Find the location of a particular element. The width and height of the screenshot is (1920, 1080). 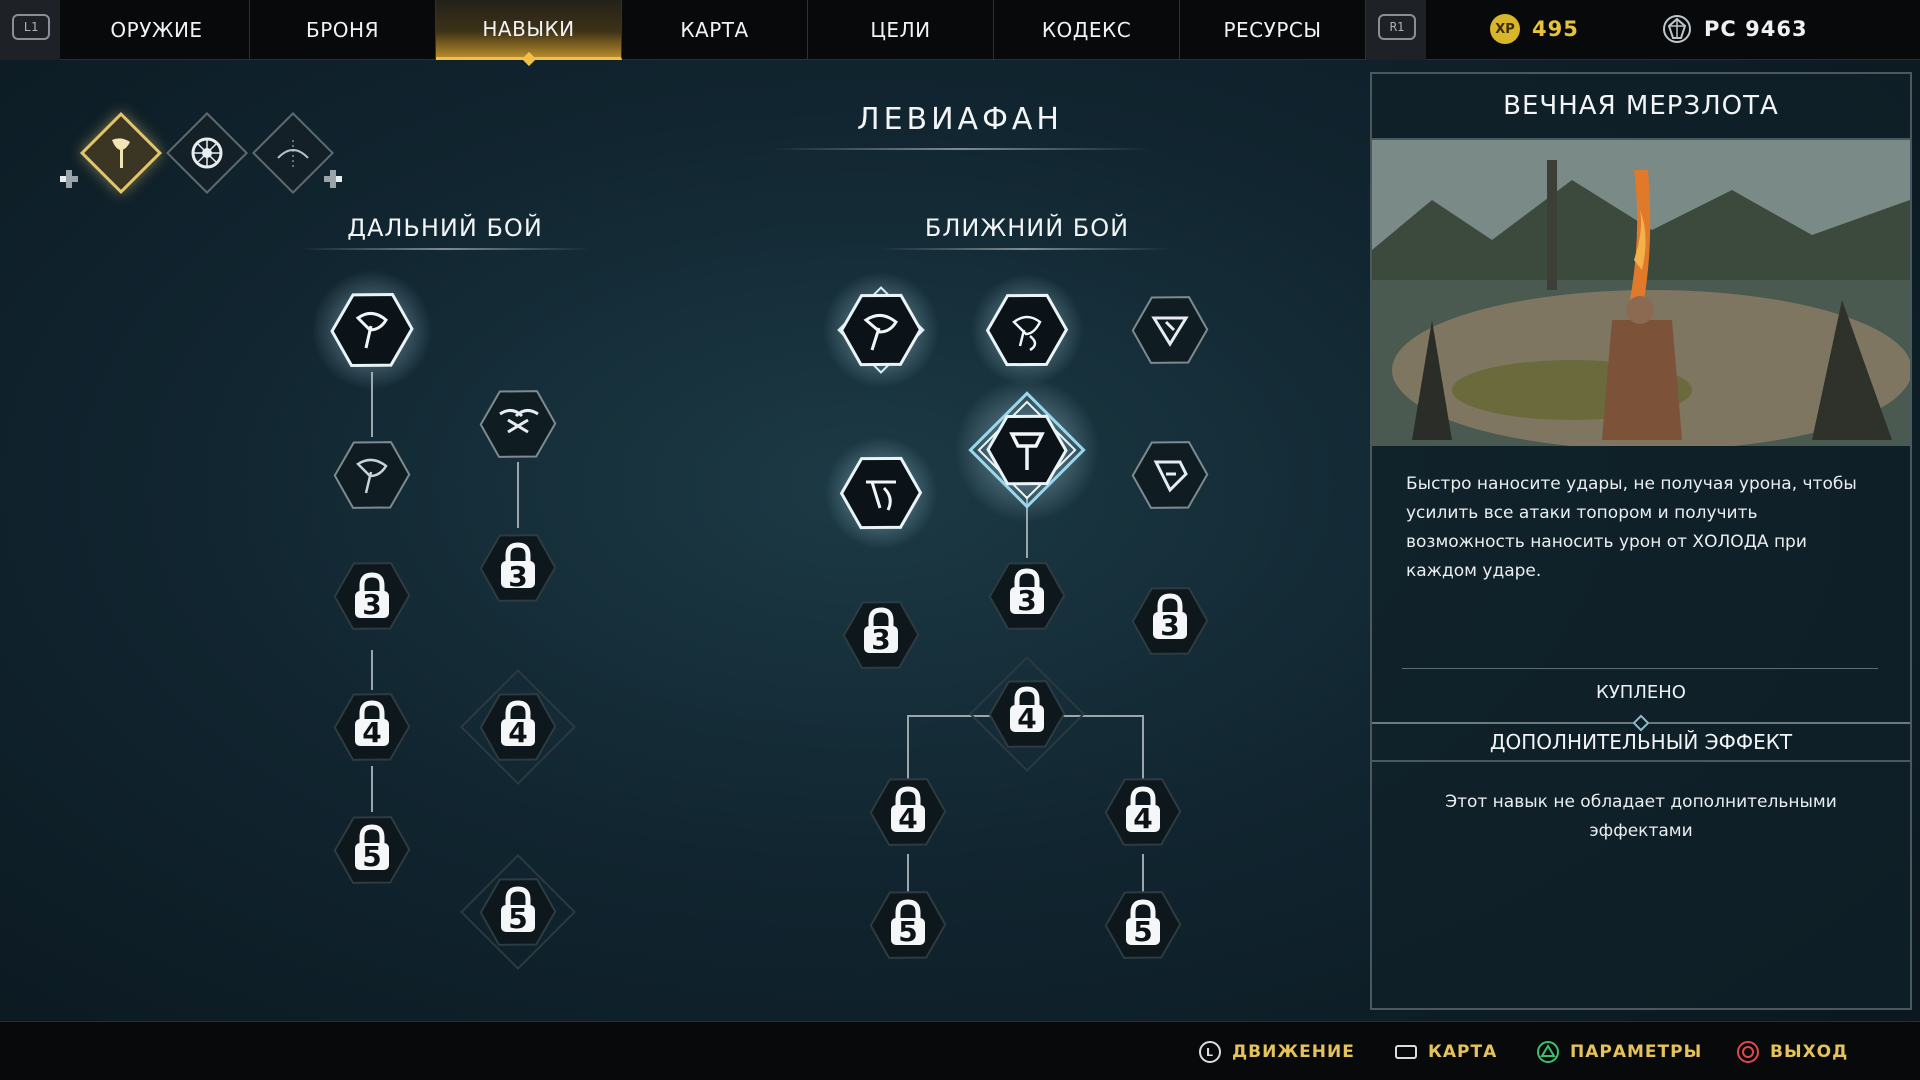

xp-icon: XP is located at coordinates (1505, 29).